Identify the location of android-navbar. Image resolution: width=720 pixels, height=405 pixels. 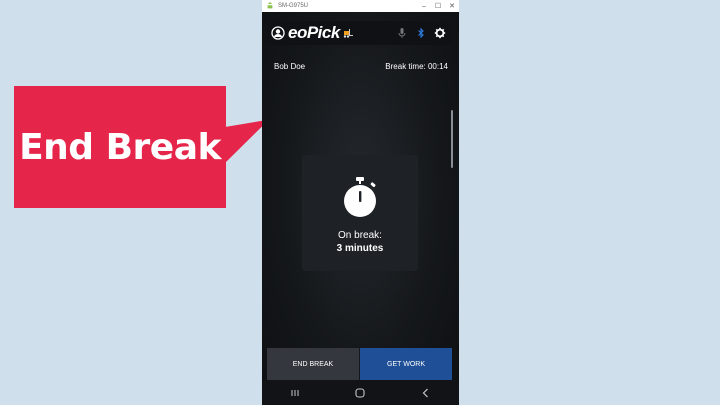
(360, 392).